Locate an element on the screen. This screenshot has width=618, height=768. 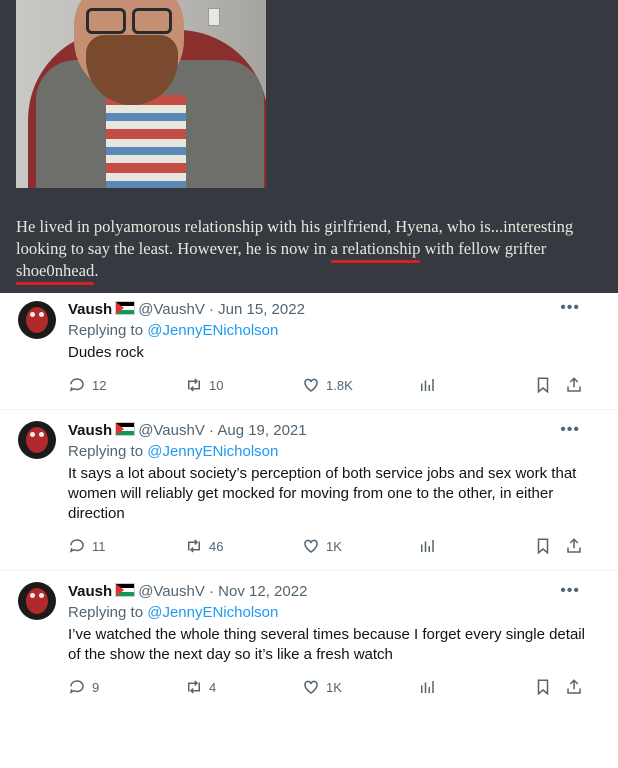
tweet-header: Vaush @VaushV · Jun 15, 2022 is located at coordinates (186, 310).